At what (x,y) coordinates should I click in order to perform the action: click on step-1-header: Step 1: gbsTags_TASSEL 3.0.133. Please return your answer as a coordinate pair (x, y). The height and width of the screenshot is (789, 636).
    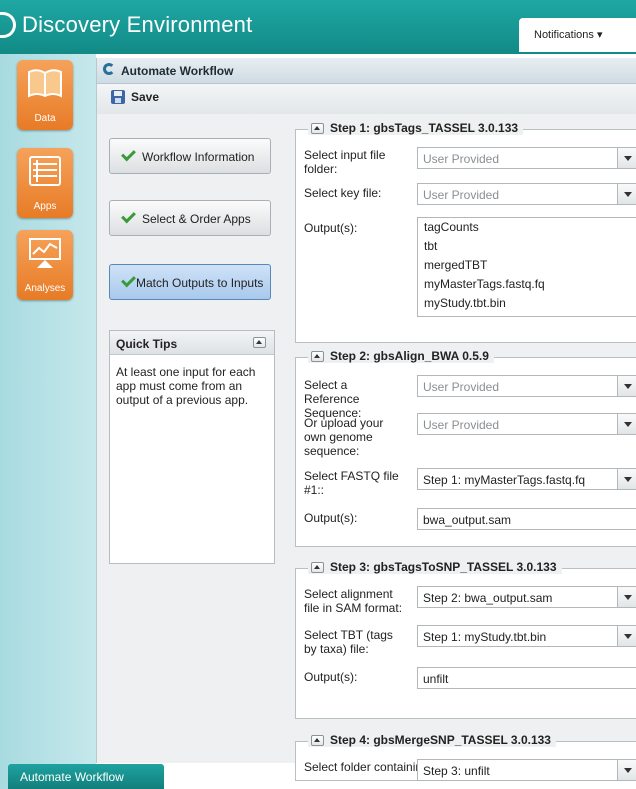
    Looking at the image, I should click on (416, 128).